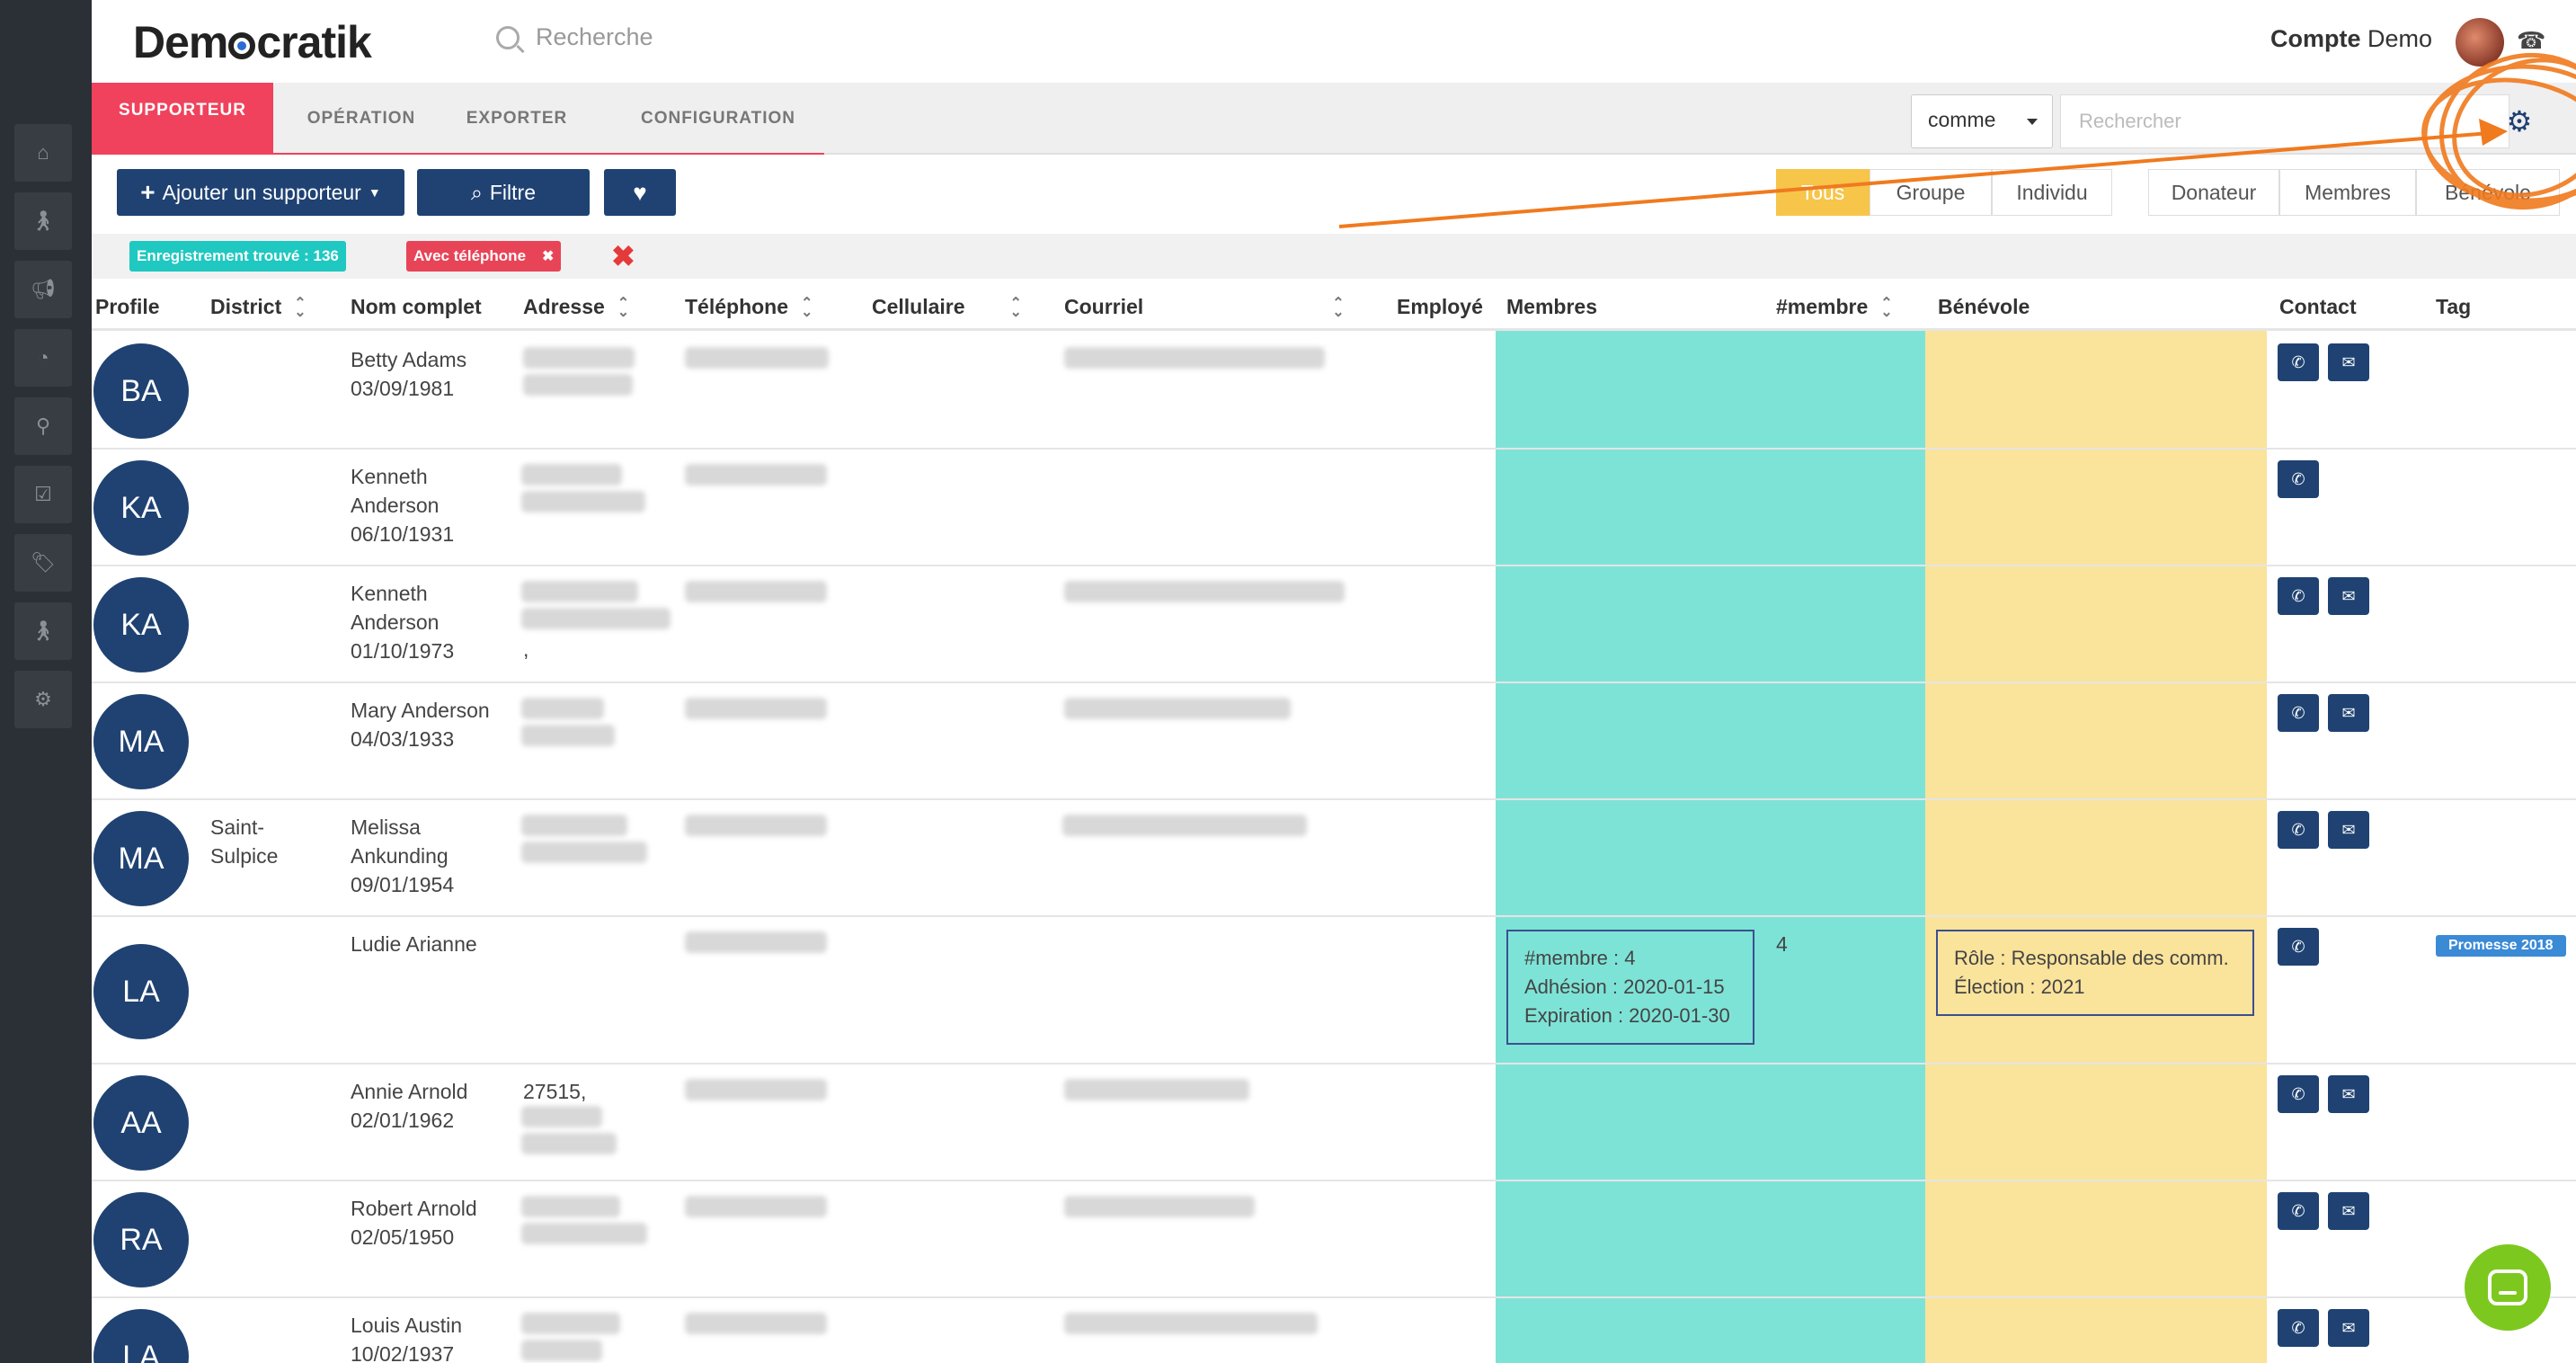  Describe the element at coordinates (2284, 121) in the screenshot. I see `table-search-input: Rechercher` at that location.